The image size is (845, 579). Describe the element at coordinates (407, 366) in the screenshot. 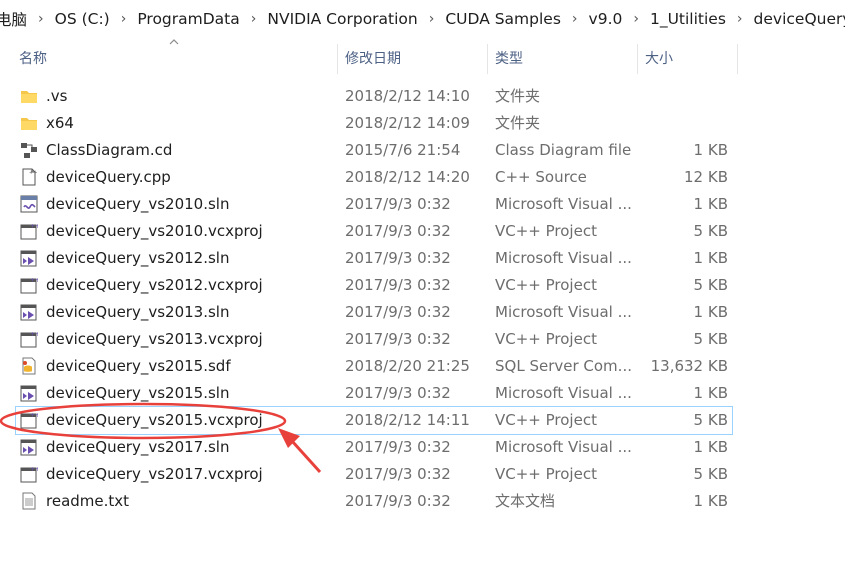

I see `file-date: 2018/2/20 21:25` at that location.